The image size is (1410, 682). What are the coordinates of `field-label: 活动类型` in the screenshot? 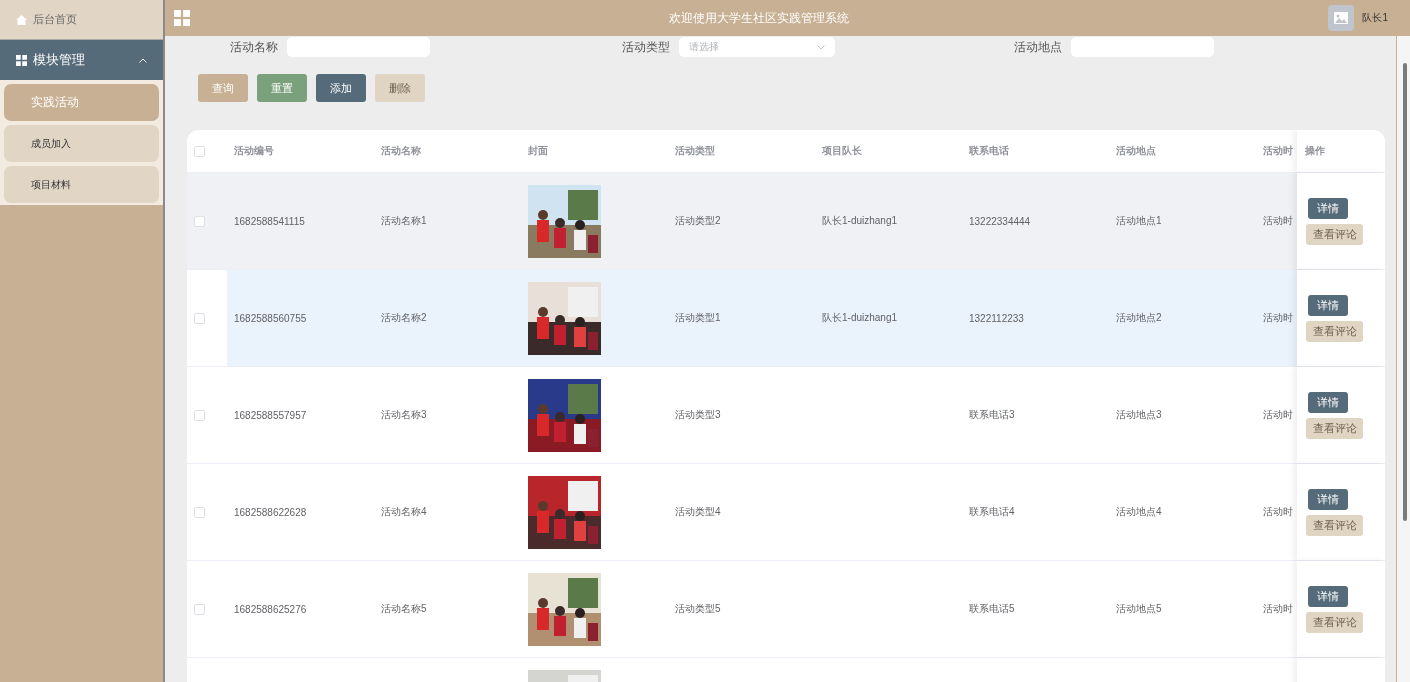 It's located at (645, 47).